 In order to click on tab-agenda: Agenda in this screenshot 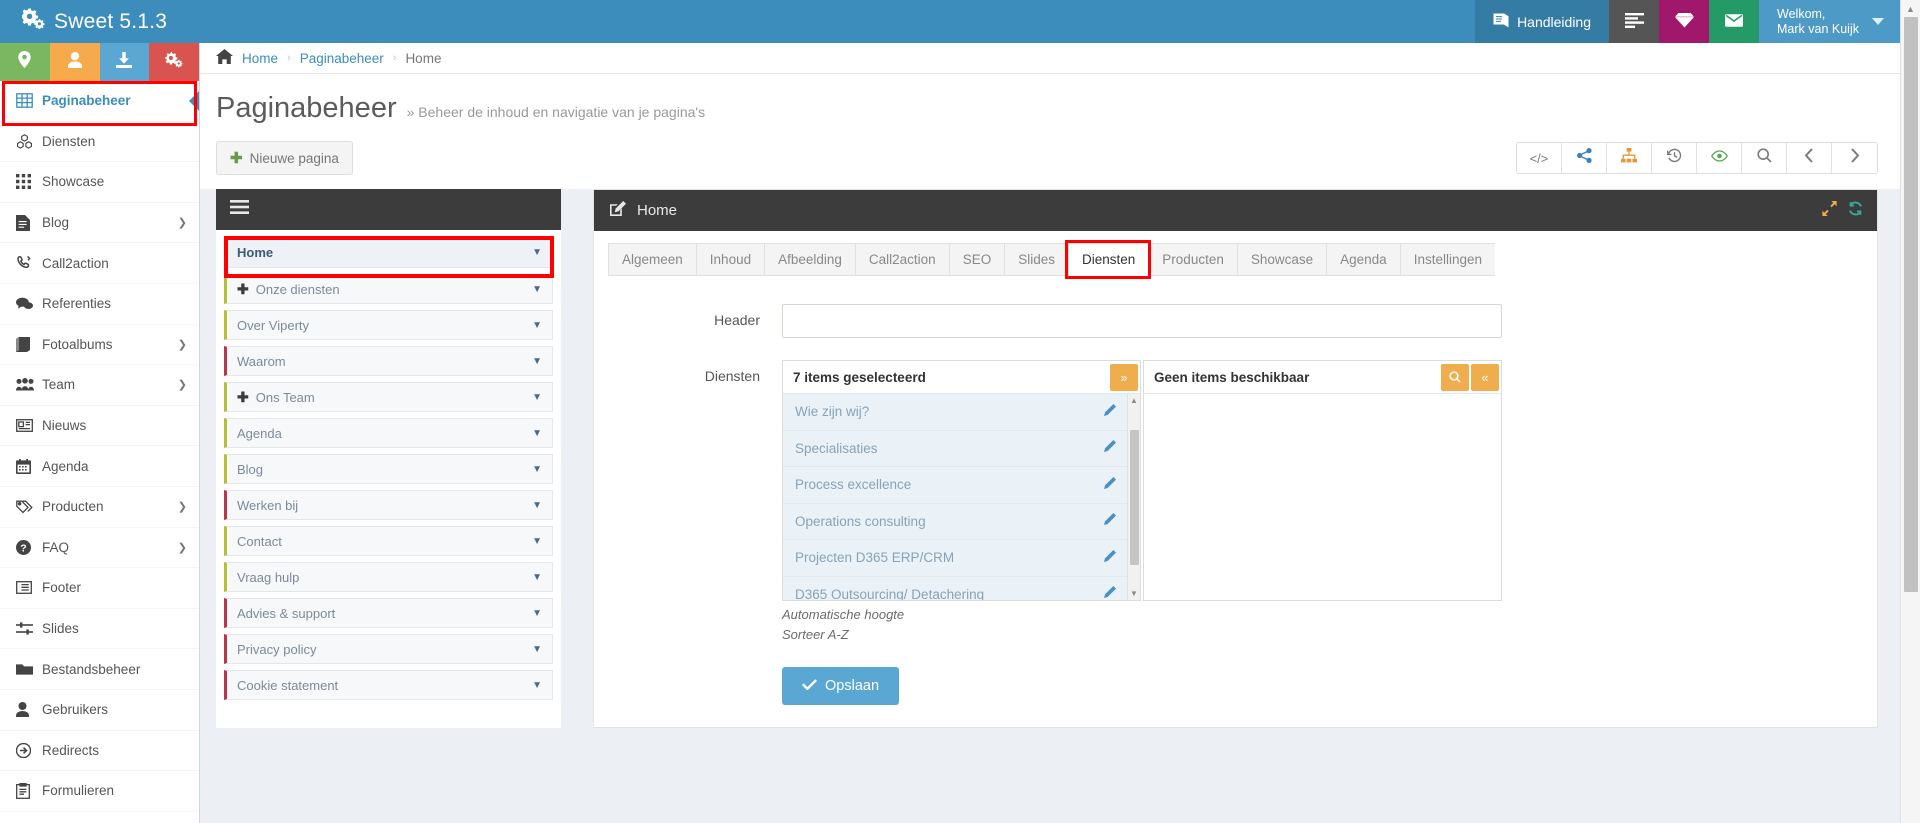, I will do `click(1363, 259)`.